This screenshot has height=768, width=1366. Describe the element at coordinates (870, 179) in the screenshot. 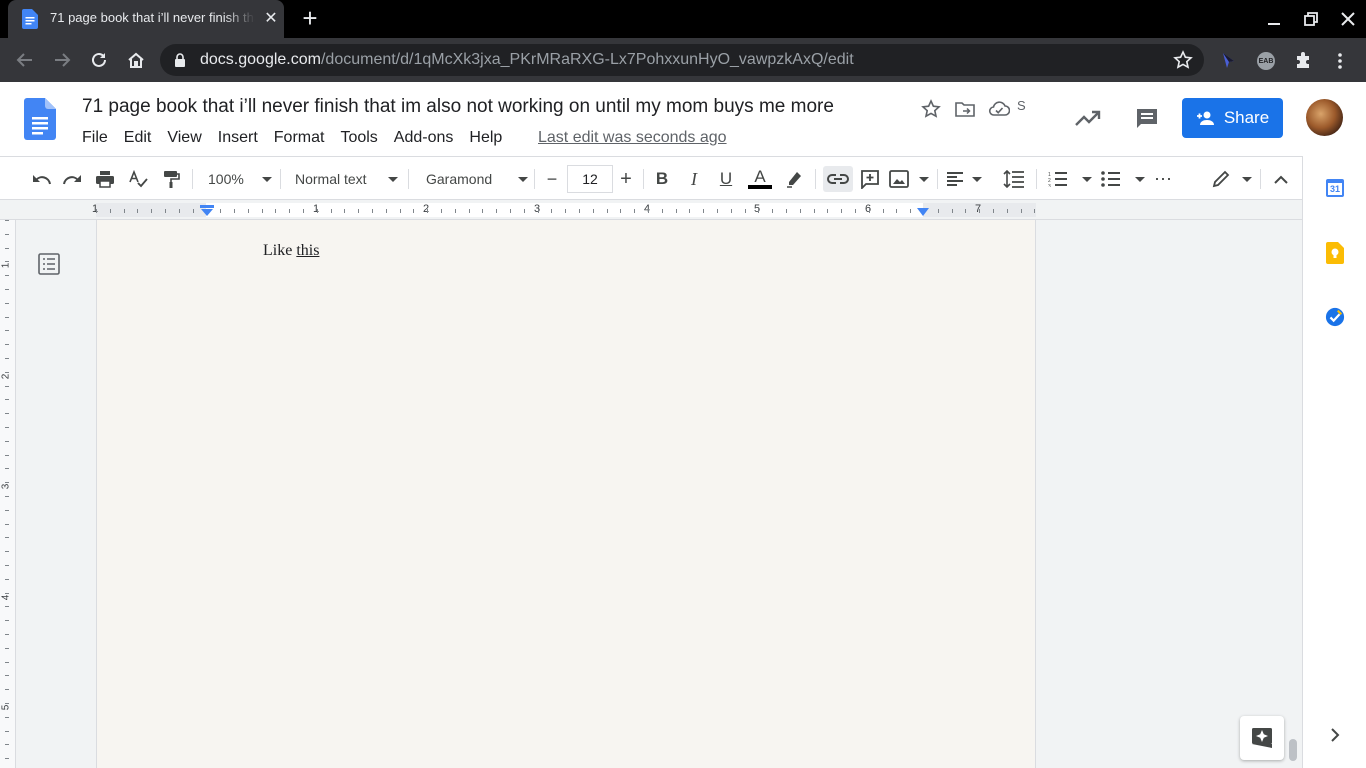

I see `add-comment-icon` at that location.